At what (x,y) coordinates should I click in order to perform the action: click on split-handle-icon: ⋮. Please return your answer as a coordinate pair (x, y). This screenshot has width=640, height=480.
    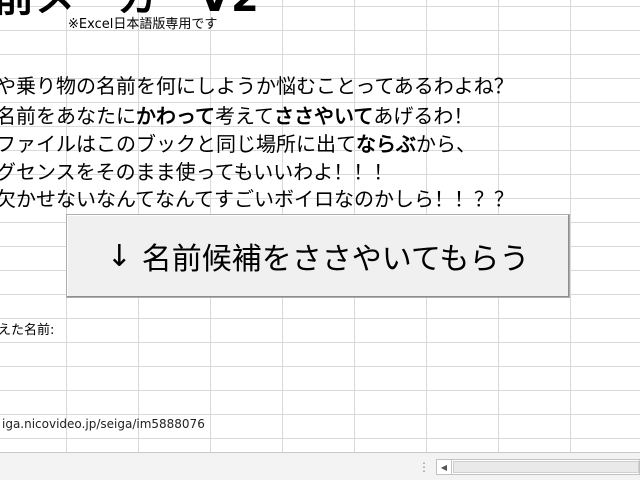
    Looking at the image, I should click on (424, 467).